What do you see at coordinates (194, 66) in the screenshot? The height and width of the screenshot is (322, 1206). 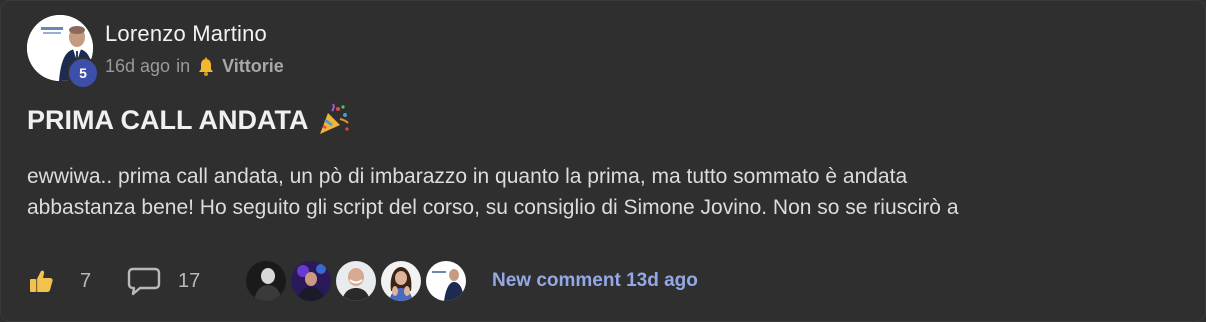 I see `post-meta: 16d ago in Vittorie` at bounding box center [194, 66].